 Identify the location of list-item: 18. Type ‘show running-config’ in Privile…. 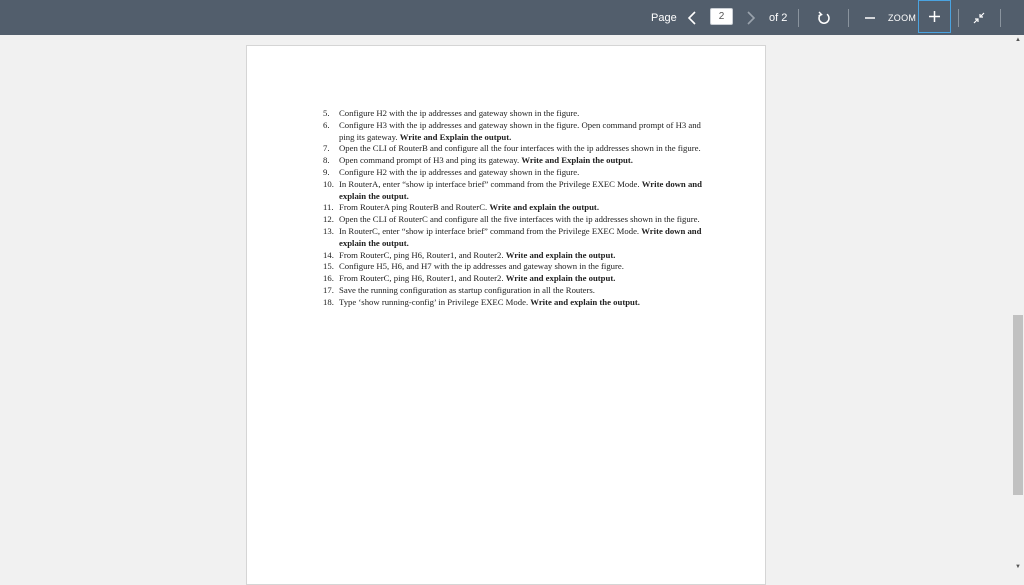
(513, 303).